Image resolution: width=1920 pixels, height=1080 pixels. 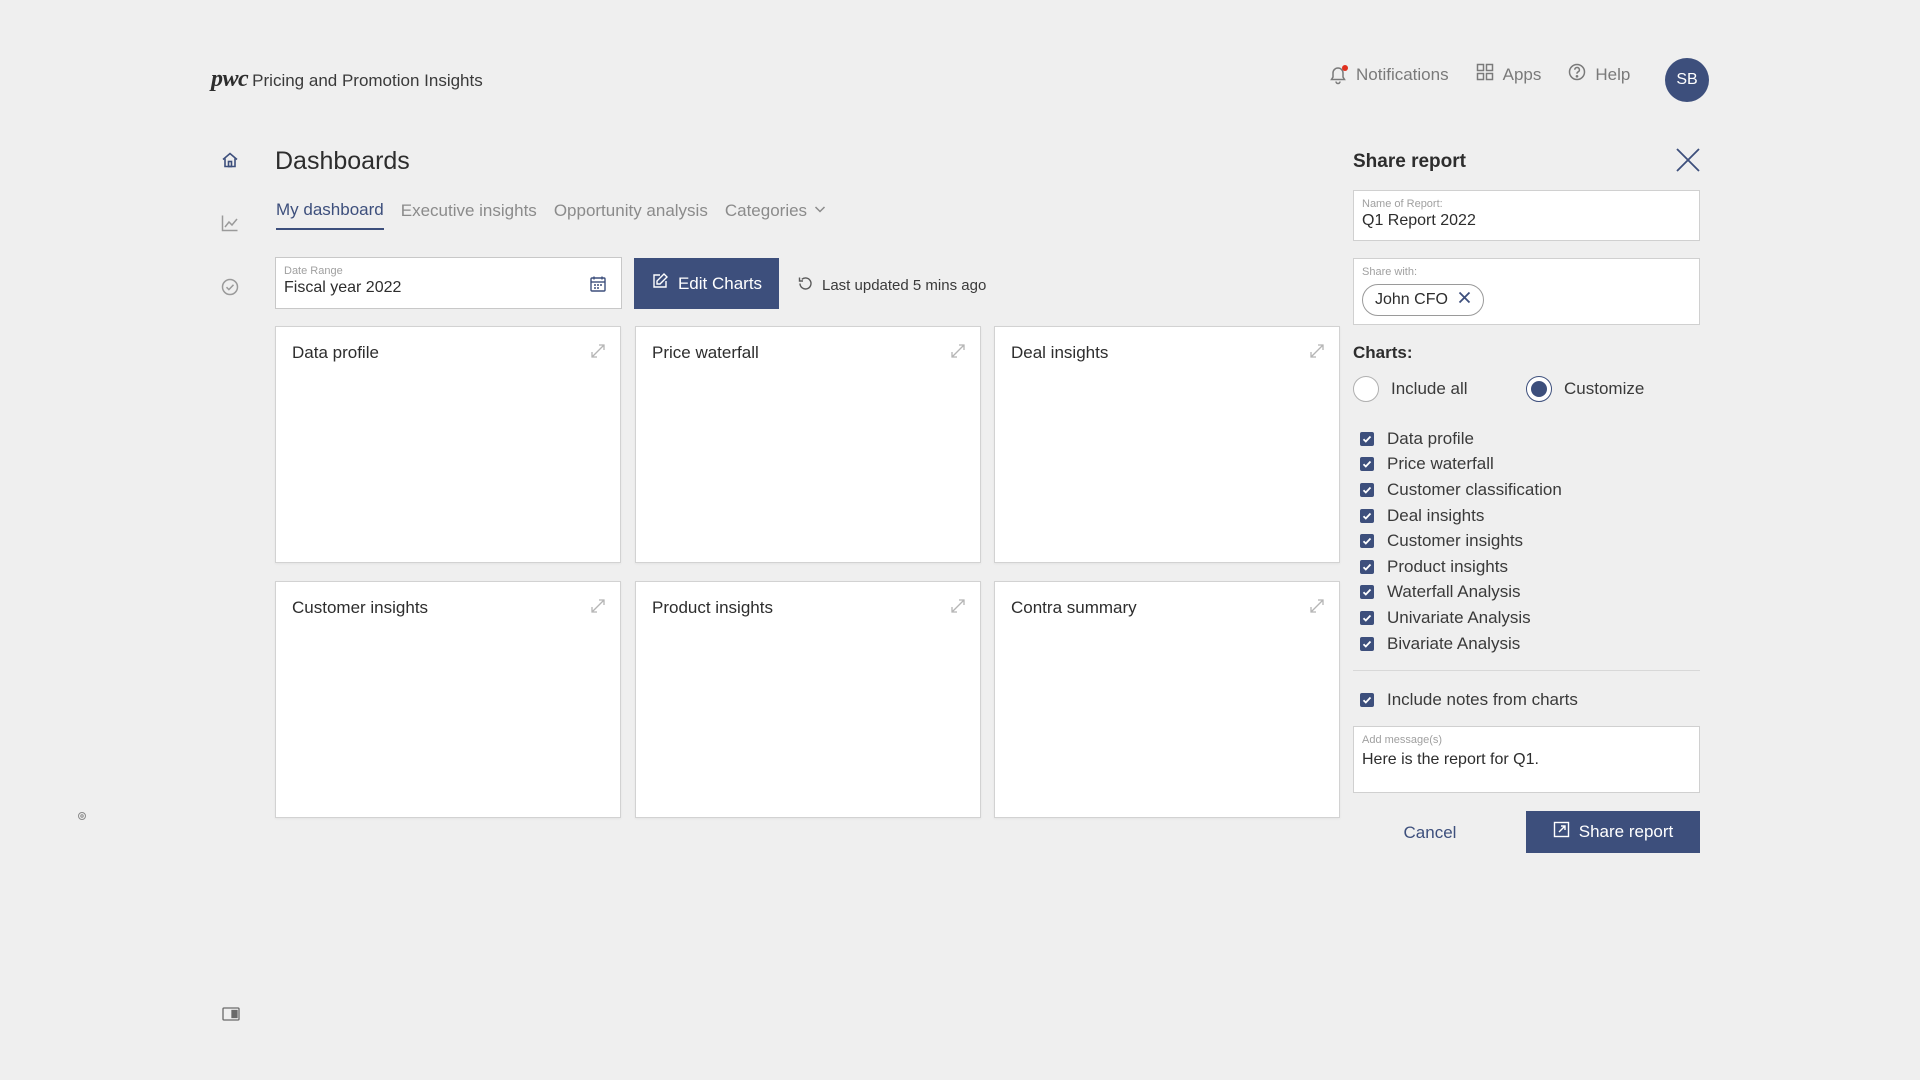 I want to click on chart-card: Product insights, so click(x=808, y=699).